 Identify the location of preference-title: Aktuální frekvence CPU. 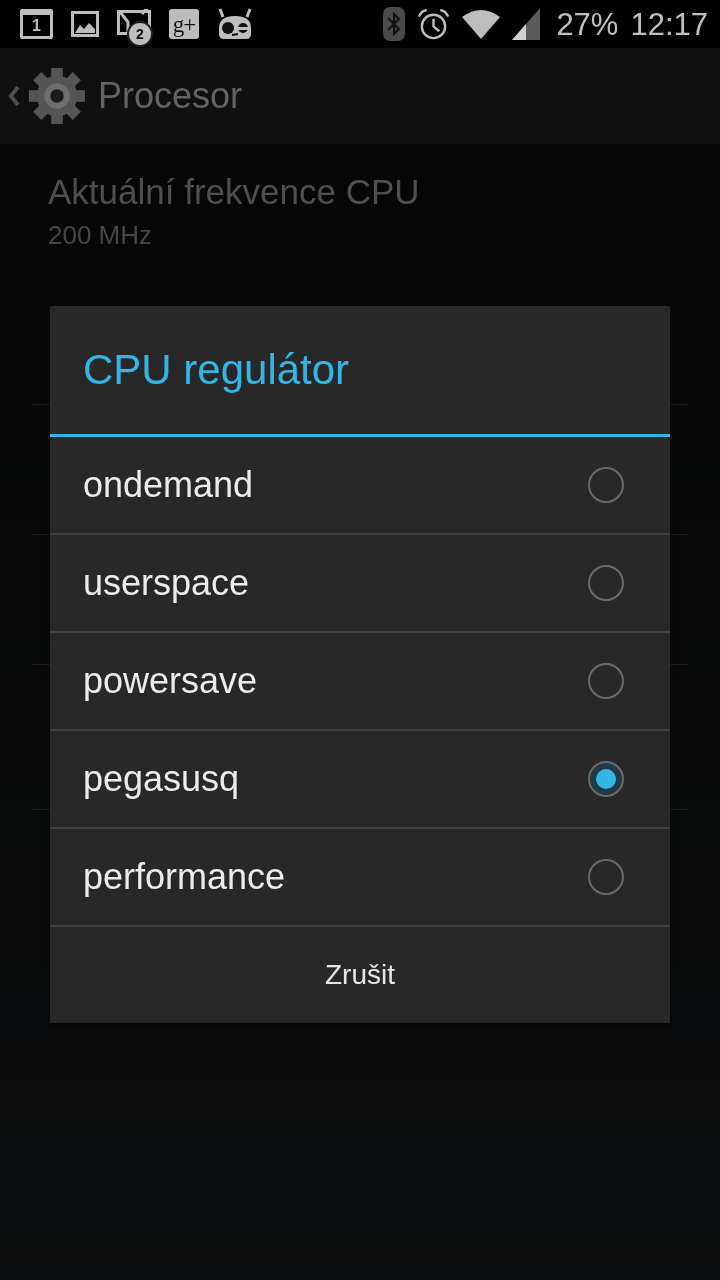
(234, 192).